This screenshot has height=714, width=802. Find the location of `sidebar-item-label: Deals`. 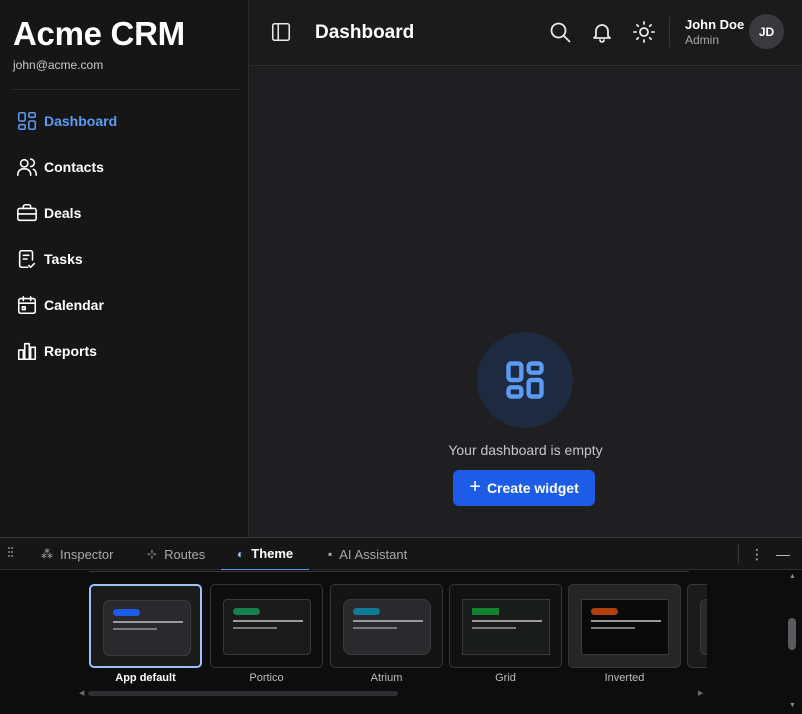

sidebar-item-label: Deals is located at coordinates (63, 213).